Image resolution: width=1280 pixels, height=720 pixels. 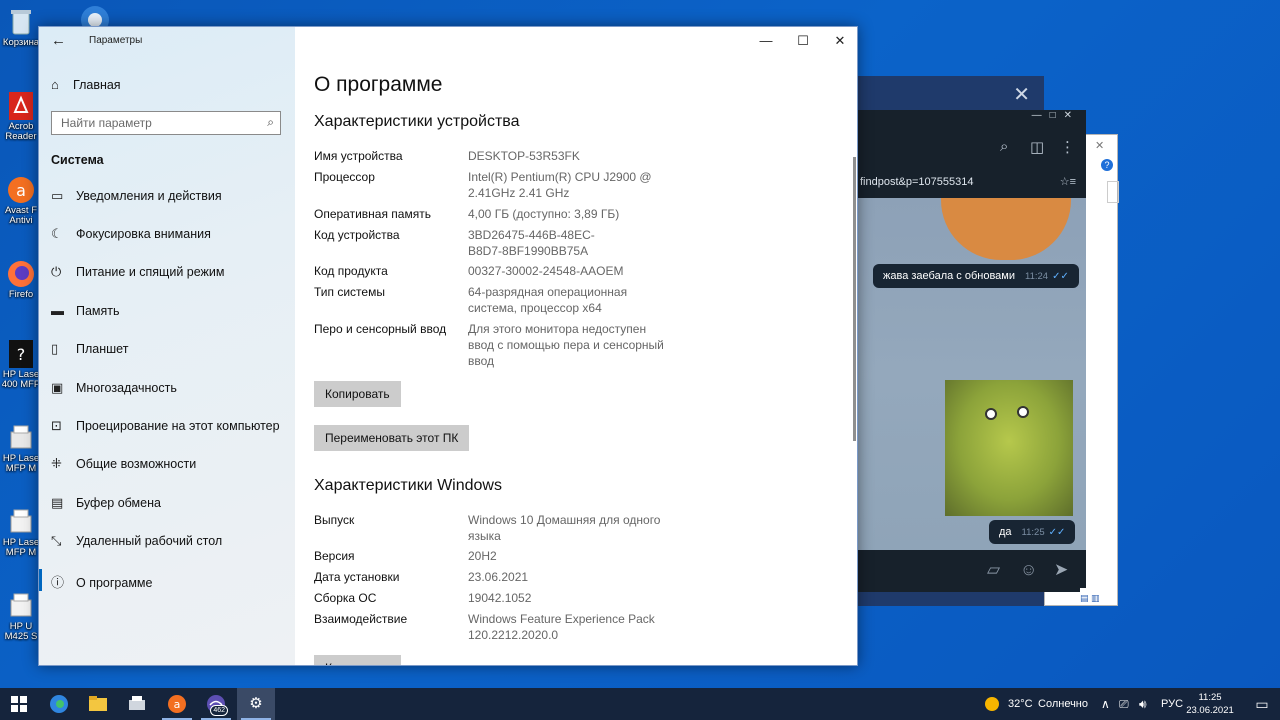 What do you see at coordinates (1105, 704) in the screenshot?
I see `tray-chevron-up-icon: ∧` at bounding box center [1105, 704].